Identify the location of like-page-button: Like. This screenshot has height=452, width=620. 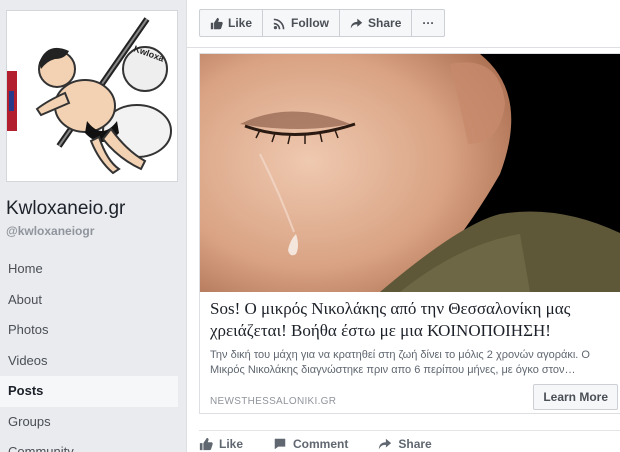
(232, 23).